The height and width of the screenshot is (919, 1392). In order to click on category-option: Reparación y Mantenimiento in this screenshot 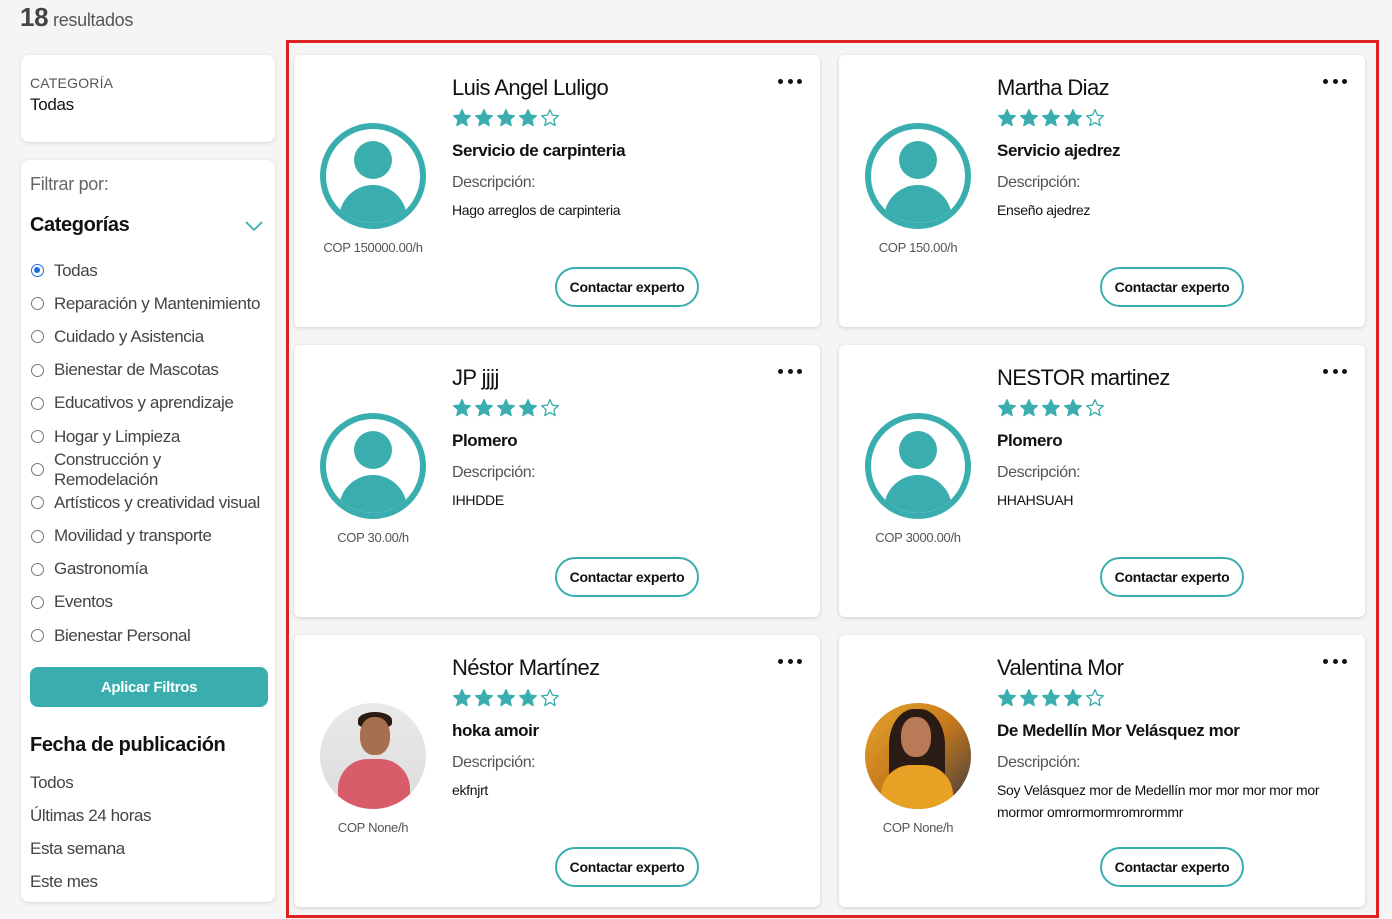, I will do `click(148, 303)`.